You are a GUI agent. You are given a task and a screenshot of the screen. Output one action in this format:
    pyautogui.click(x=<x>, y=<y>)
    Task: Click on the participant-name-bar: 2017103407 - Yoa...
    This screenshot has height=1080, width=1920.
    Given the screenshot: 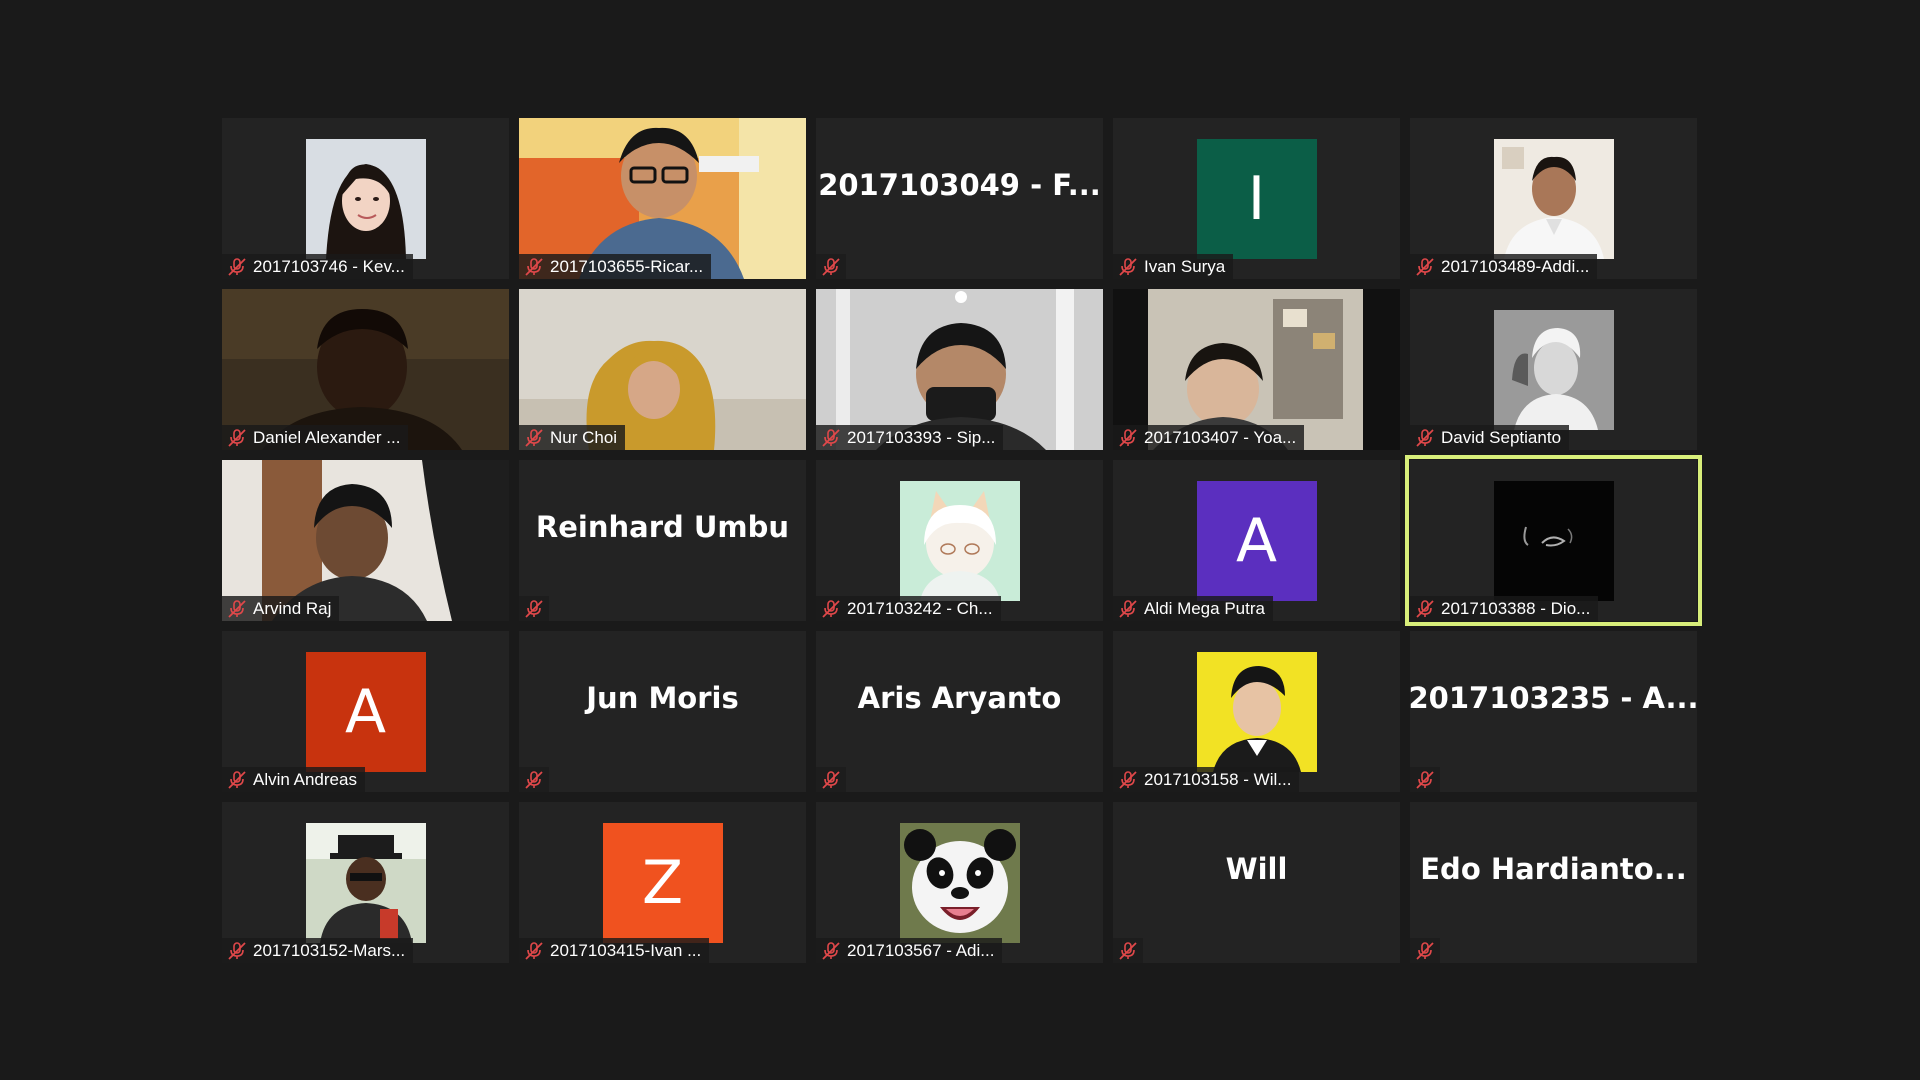 What is the action you would take?
    pyautogui.click(x=1209, y=437)
    